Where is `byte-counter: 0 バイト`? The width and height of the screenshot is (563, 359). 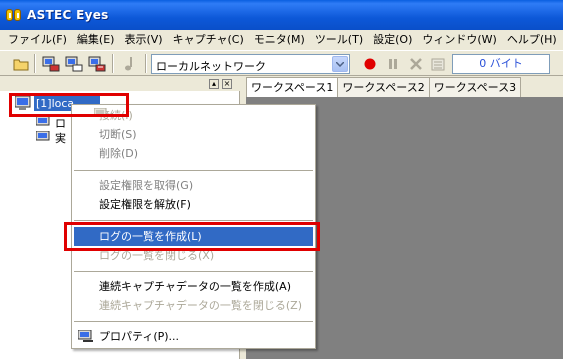
byte-counter: 0 バイト is located at coordinates (501, 64).